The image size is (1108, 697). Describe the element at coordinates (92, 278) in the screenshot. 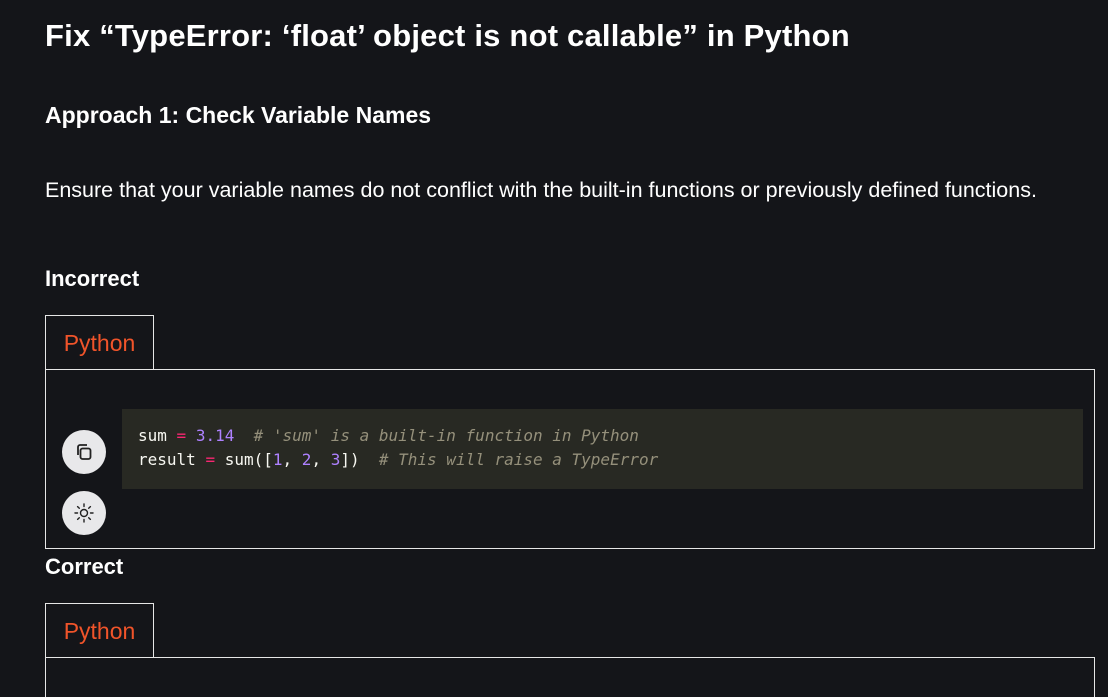

I see `incorrect-label: Incorrect` at that location.